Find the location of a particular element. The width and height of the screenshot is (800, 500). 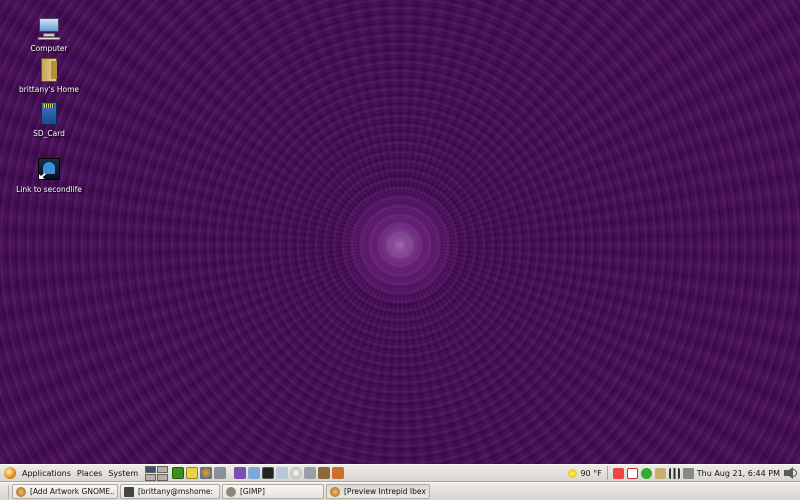

panel-hide-button is located at coordinates (6, 491).